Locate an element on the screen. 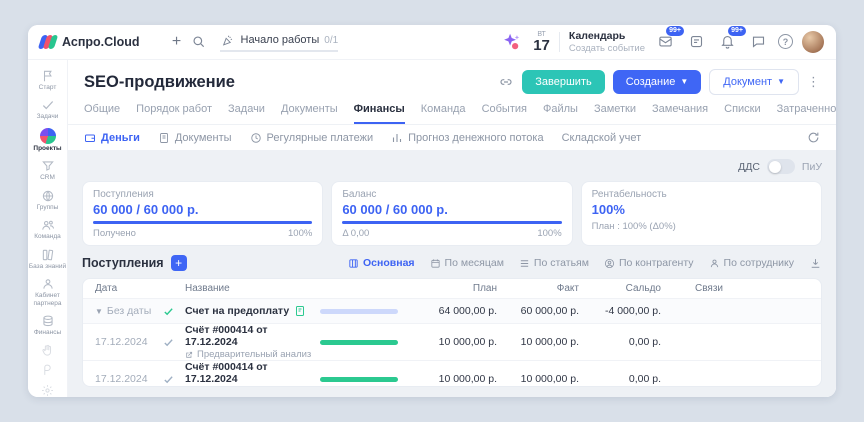 This screenshot has width=864, height=422. subtab-dokumenty: Документы is located at coordinates (195, 138).